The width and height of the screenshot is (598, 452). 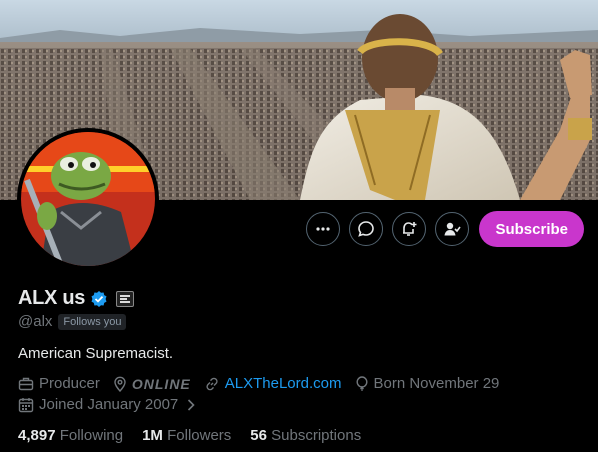 I want to click on notify-button, so click(x=409, y=229).